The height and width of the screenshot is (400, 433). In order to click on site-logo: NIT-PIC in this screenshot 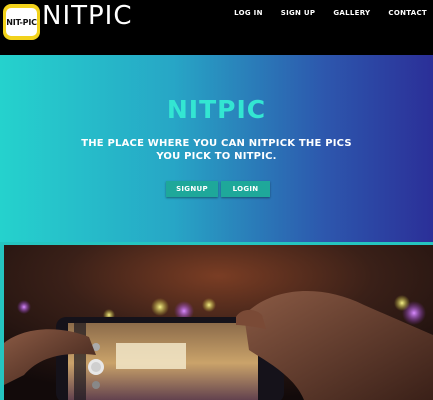, I will do `click(21, 22)`.